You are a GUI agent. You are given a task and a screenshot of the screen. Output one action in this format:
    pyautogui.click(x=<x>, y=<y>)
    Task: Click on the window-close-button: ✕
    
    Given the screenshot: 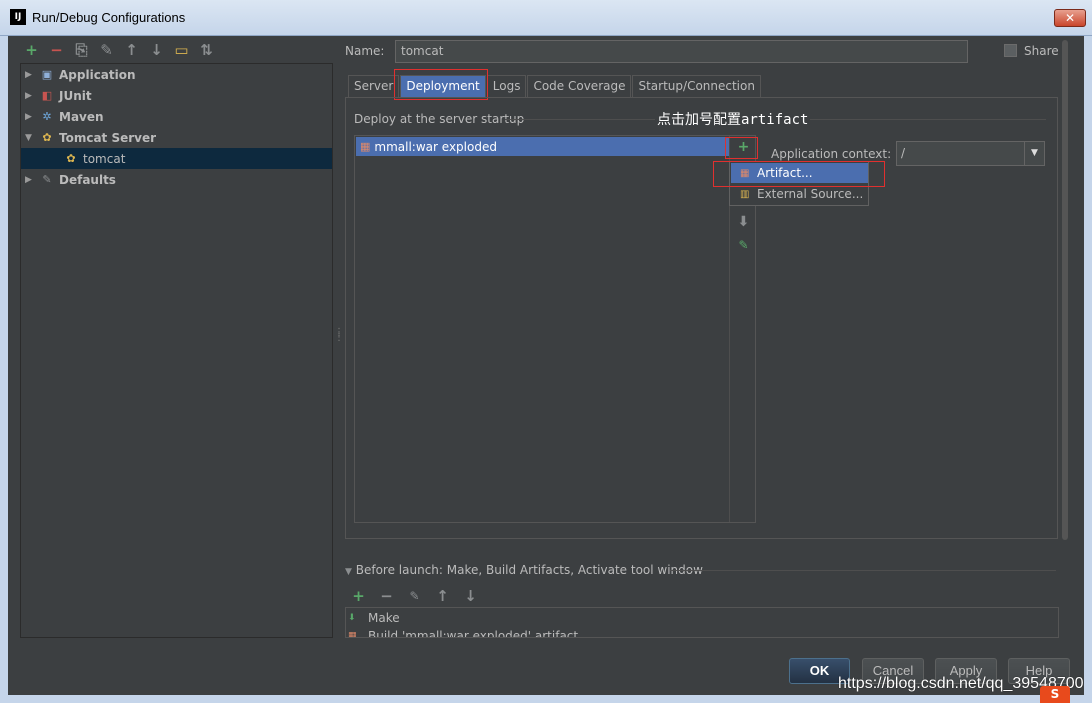 What is the action you would take?
    pyautogui.click(x=1070, y=18)
    